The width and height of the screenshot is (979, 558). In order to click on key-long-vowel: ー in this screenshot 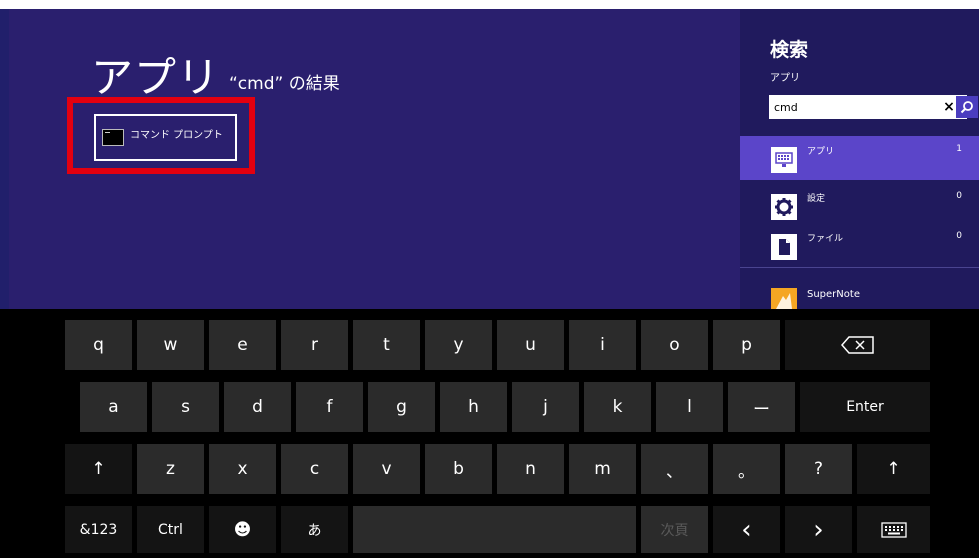, I will do `click(761, 407)`.